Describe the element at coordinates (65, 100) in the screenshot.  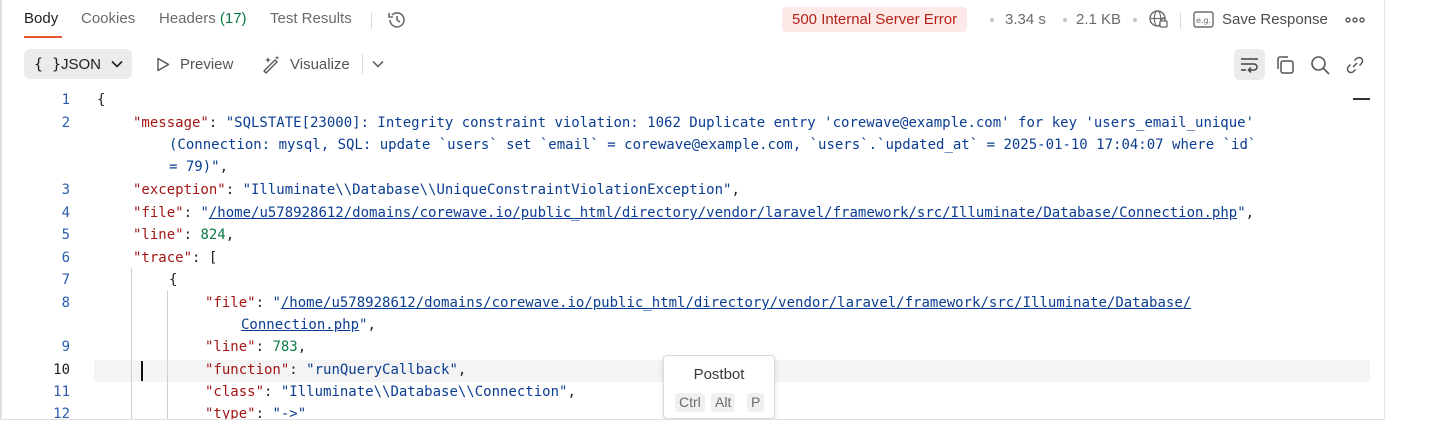
I see `line-number: 1` at that location.